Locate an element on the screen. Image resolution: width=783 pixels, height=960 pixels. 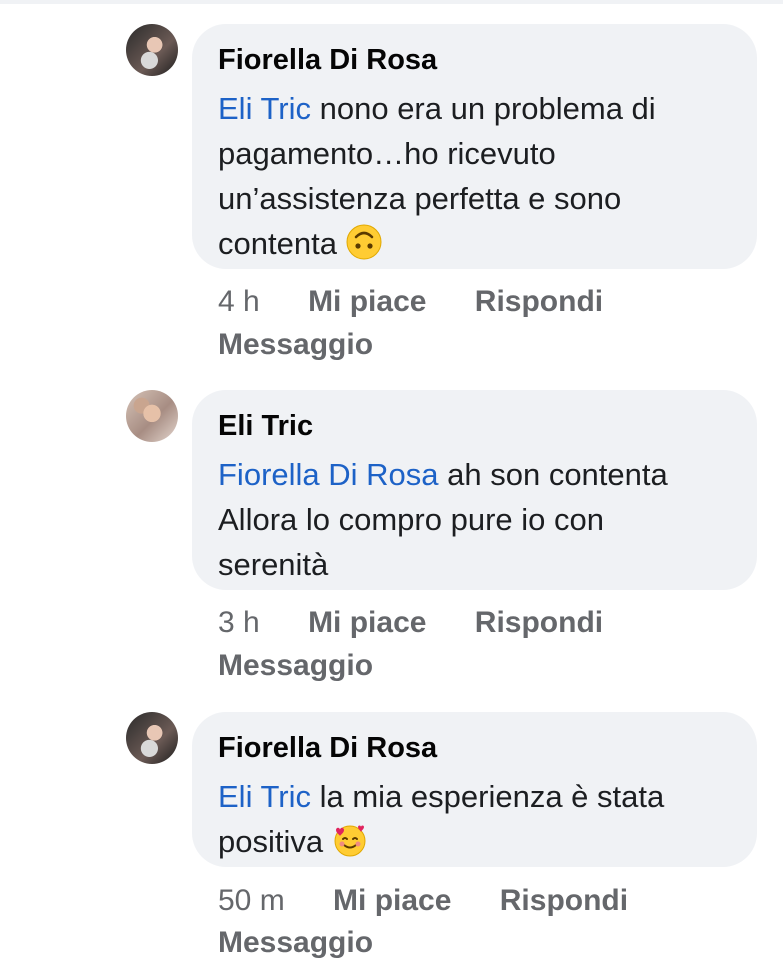
comment-author: Eli Tric is located at coordinates (265, 426).